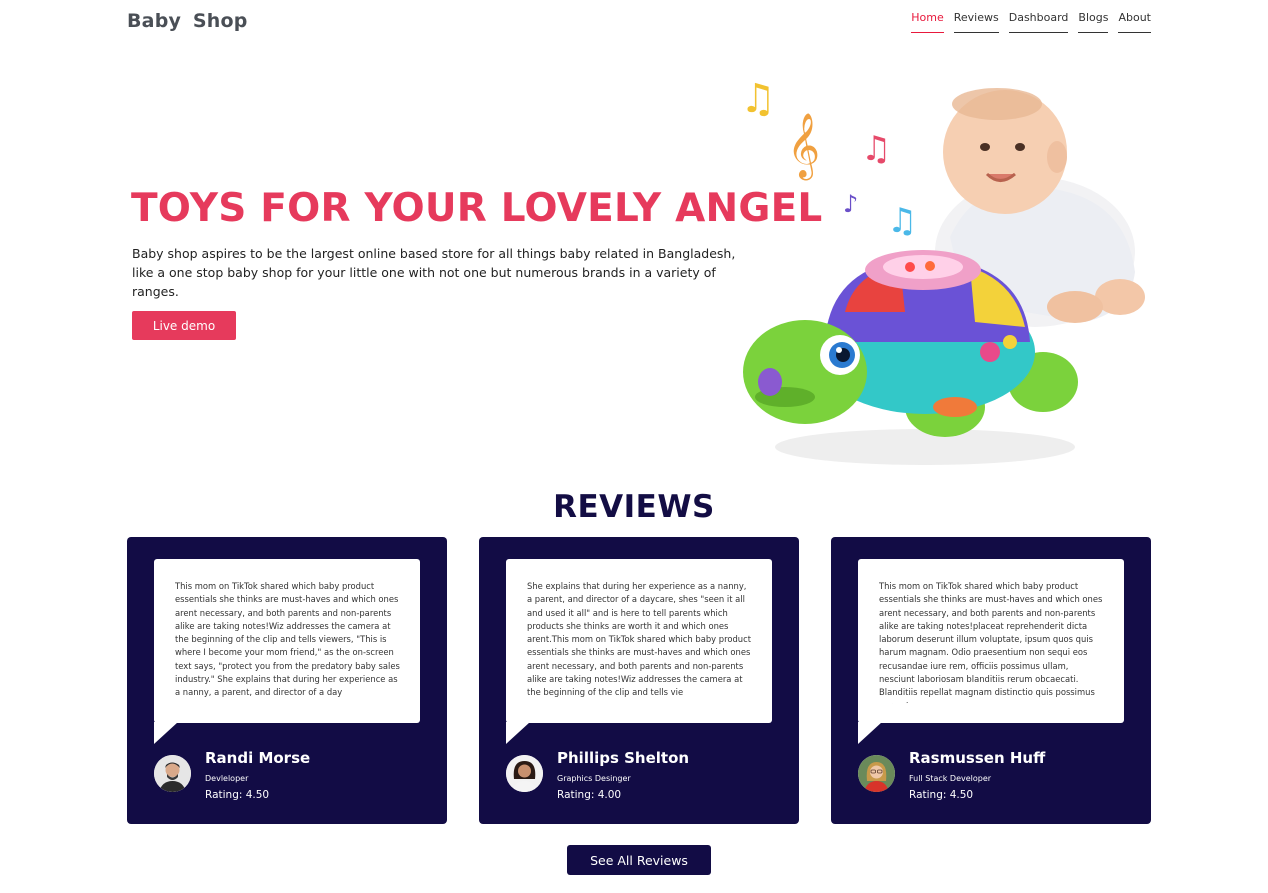 The image size is (1268, 893). I want to click on reviewer-name: Rasmussen Huff, so click(977, 758).